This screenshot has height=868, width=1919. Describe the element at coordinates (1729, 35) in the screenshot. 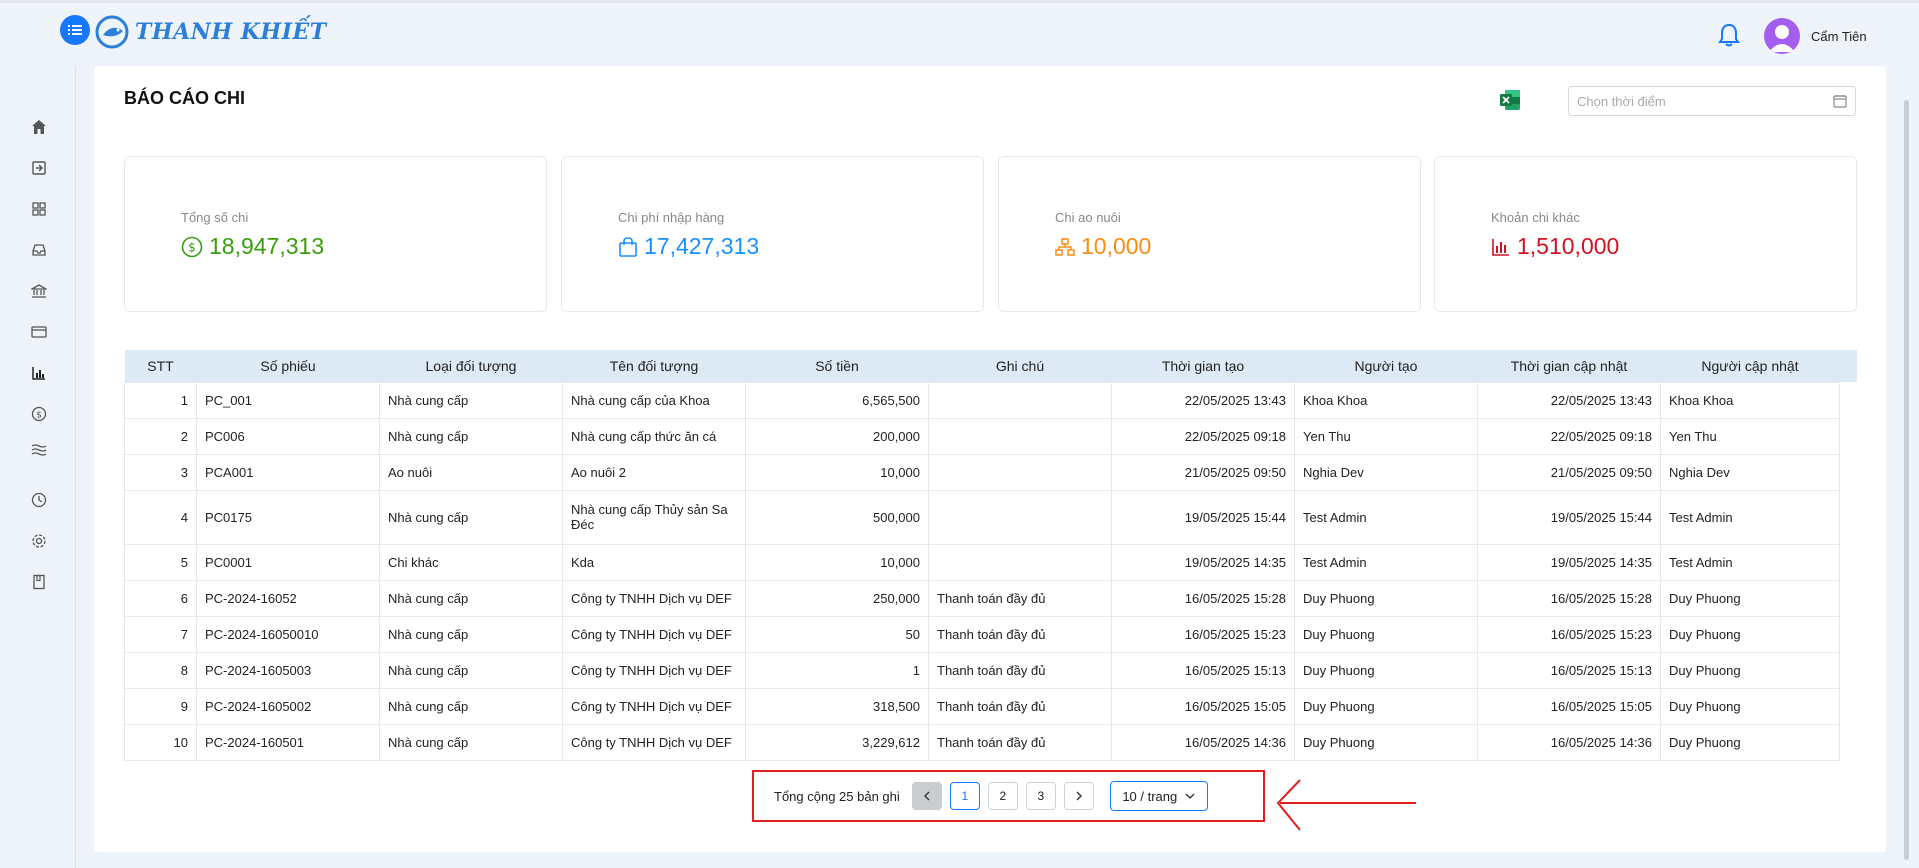

I see `bell-icon` at that location.